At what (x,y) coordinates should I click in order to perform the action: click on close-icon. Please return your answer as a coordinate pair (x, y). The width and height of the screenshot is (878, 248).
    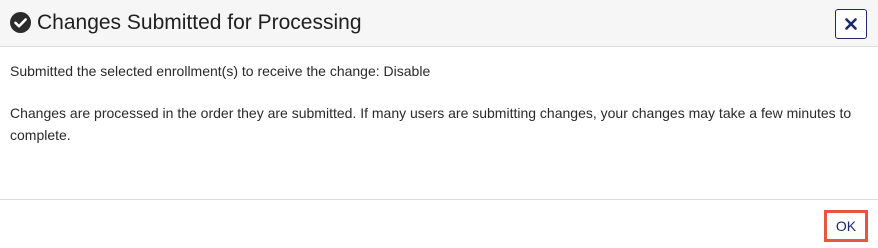
    Looking at the image, I should click on (851, 24).